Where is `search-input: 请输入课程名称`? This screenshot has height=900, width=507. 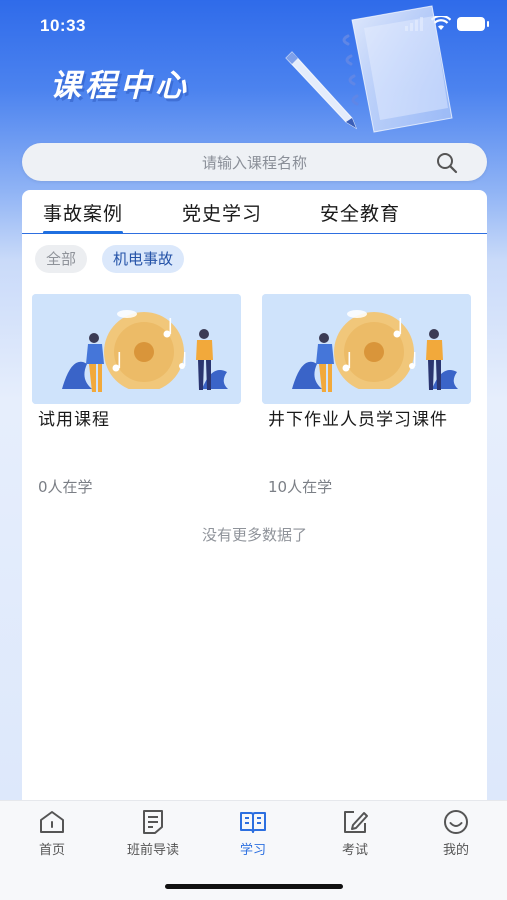
search-input: 请输入课程名称 is located at coordinates (254, 162).